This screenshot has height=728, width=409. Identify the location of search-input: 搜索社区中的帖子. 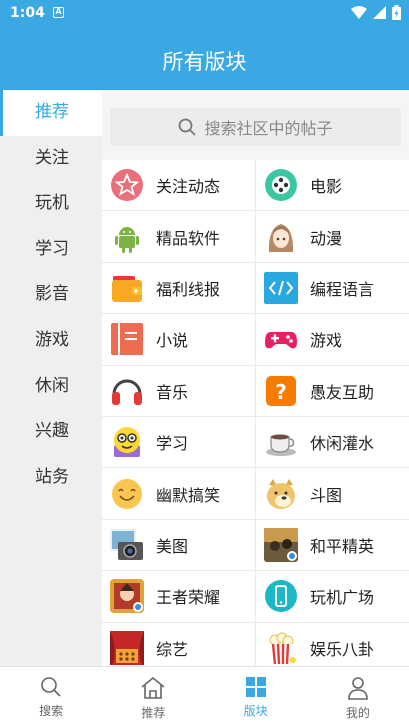
(255, 127).